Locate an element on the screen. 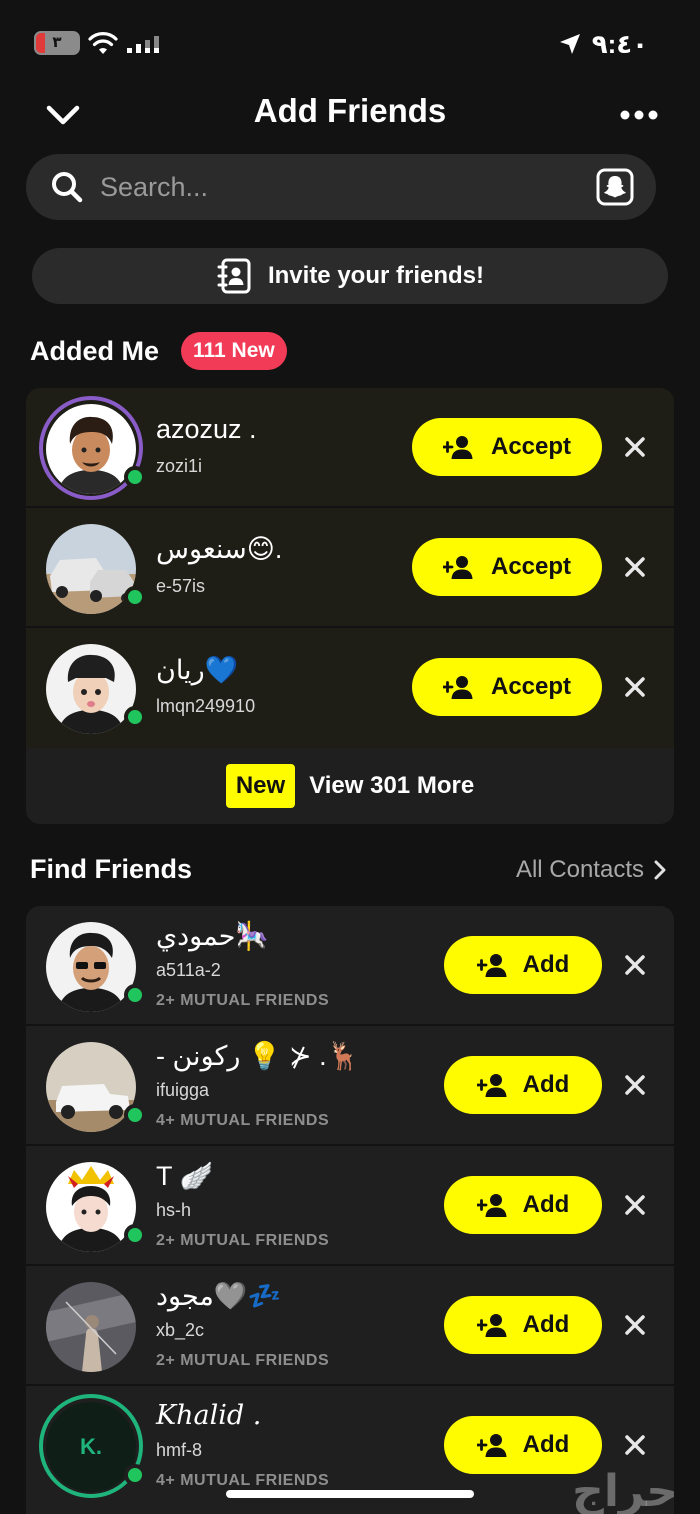 This screenshot has height=1514, width=700. invite-friends-label: Invite your friends! is located at coordinates (376, 275).